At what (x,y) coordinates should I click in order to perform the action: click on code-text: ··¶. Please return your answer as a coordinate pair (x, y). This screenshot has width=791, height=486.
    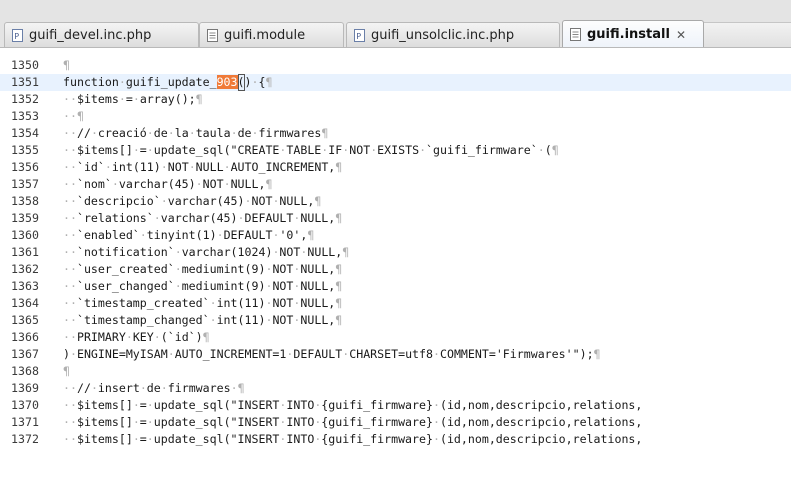
    Looking at the image, I should click on (73, 116).